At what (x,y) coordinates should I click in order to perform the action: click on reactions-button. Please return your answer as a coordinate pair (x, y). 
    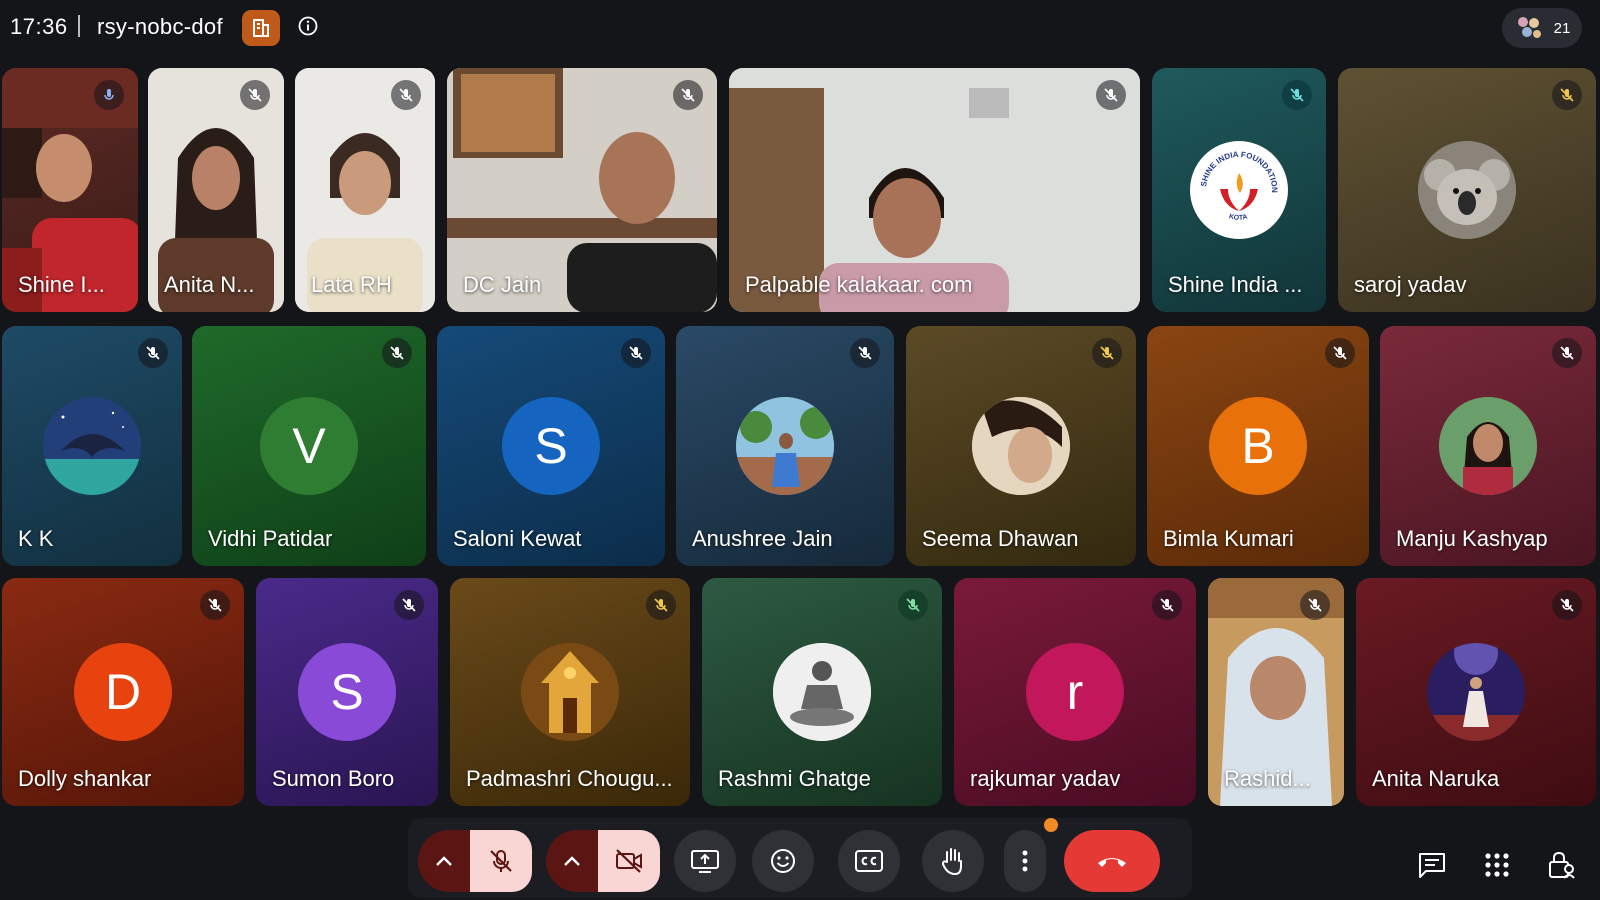
    Looking at the image, I should click on (783, 861).